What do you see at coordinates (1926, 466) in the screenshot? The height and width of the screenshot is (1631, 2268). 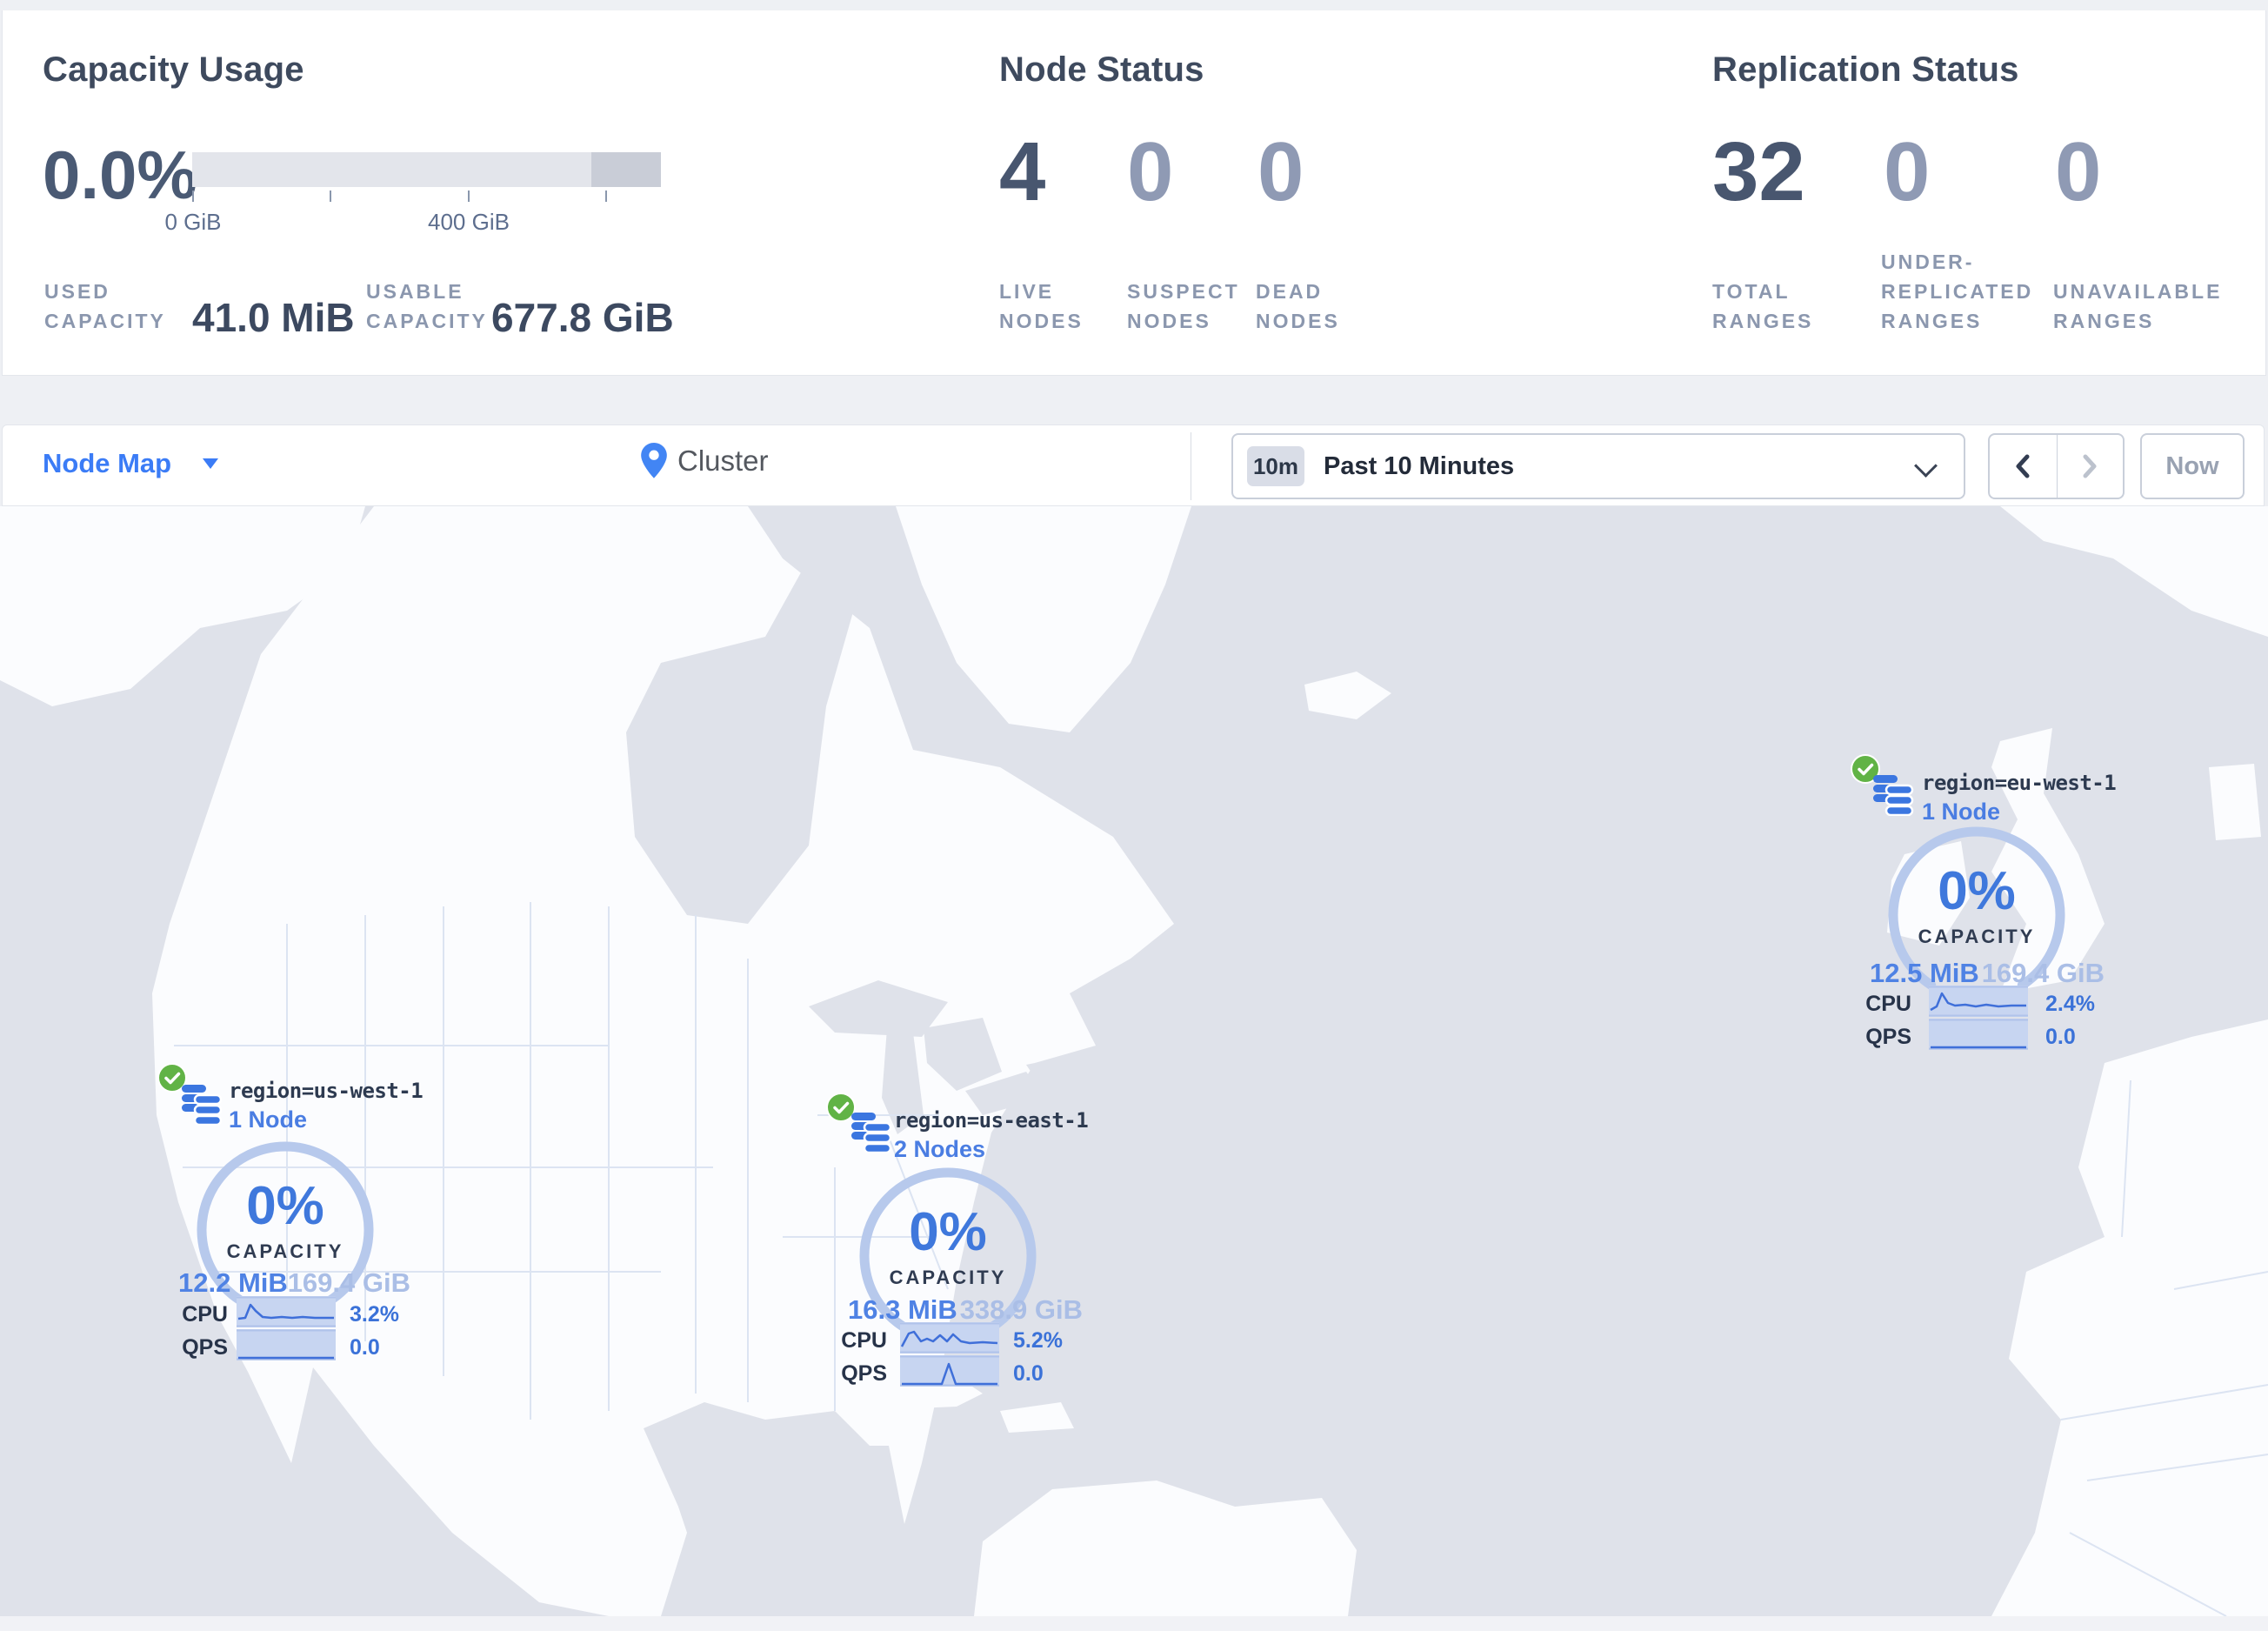 I see `chevron-down-icon` at bounding box center [1926, 466].